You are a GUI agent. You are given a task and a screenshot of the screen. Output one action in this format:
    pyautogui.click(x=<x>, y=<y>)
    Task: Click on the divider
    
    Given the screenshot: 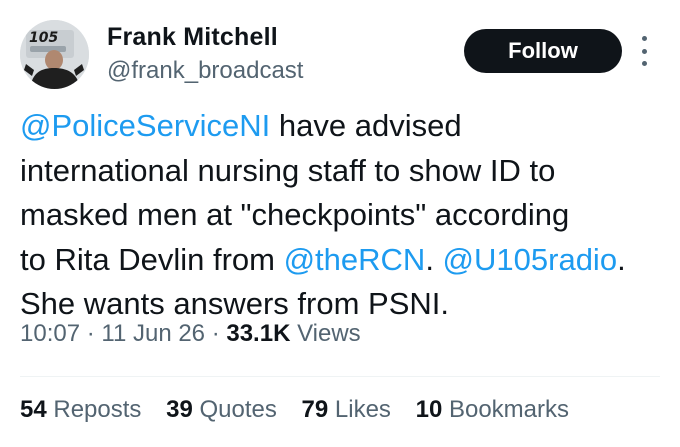 What is the action you would take?
    pyautogui.click(x=340, y=376)
    